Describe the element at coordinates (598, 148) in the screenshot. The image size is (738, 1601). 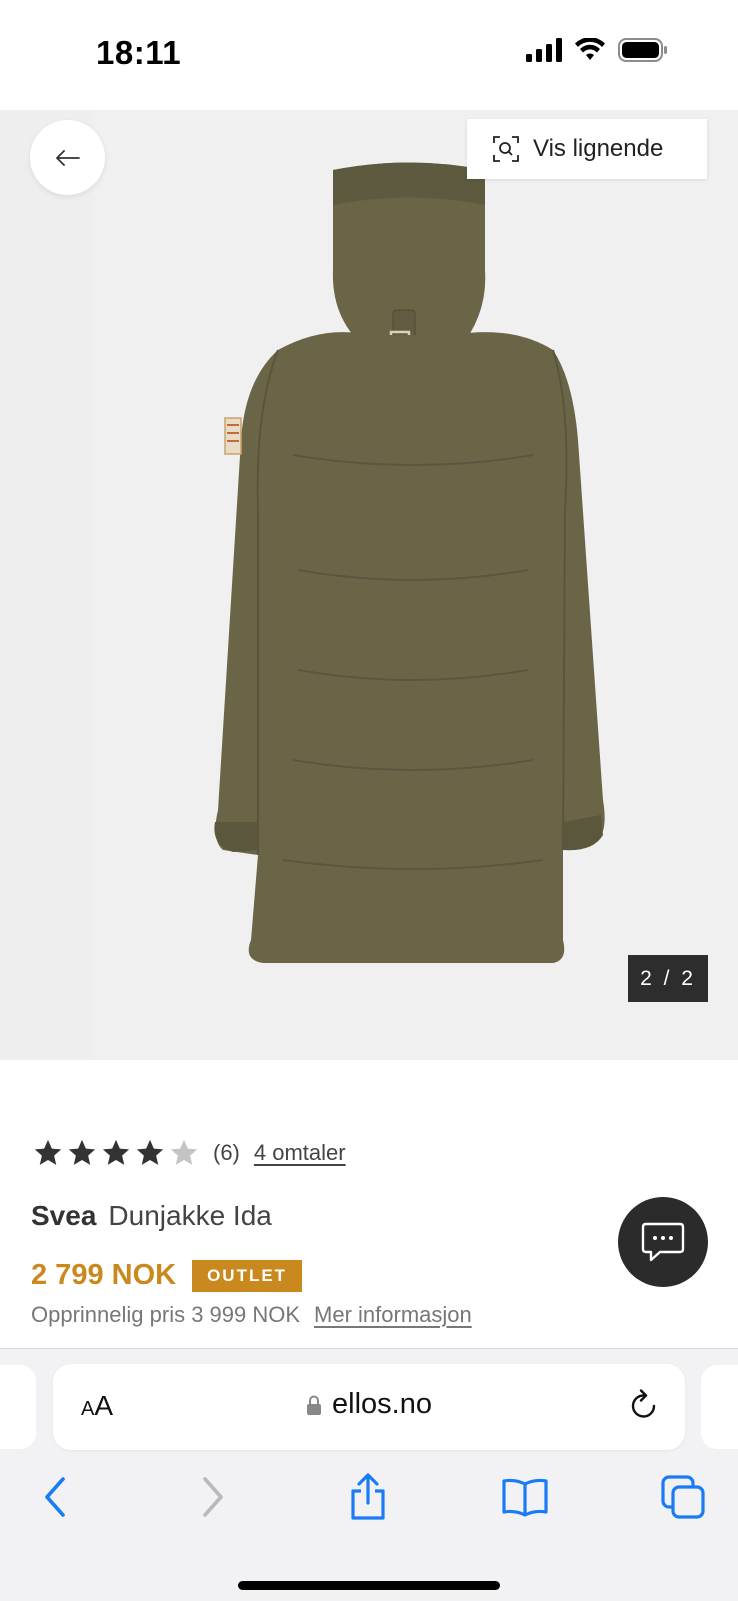
I see `show-similar-label: Vis lignende` at that location.